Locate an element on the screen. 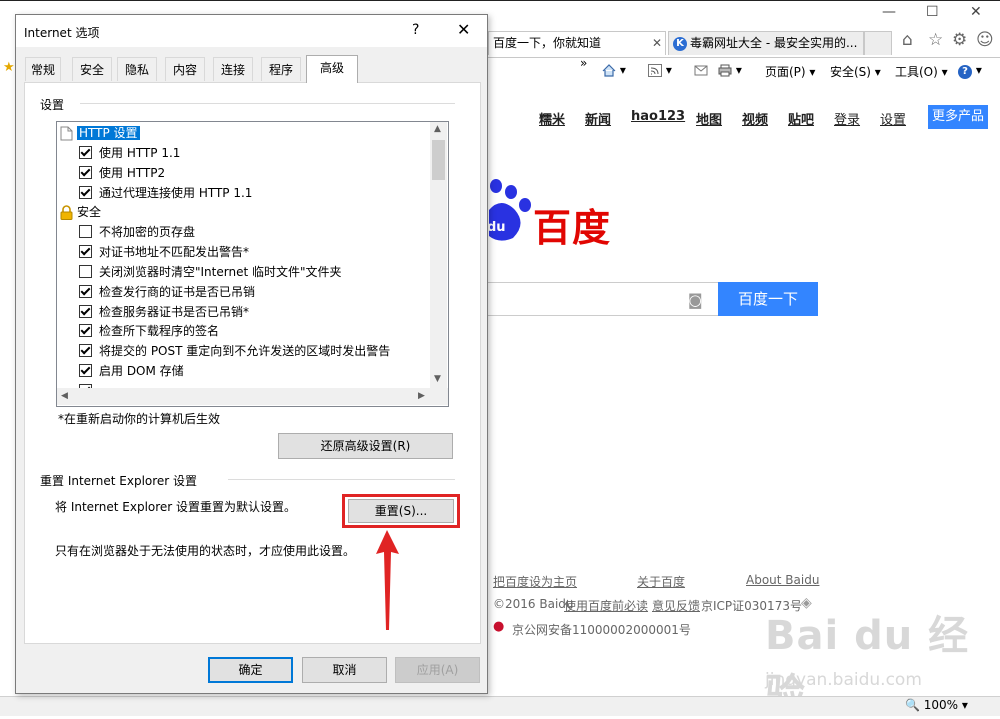 The height and width of the screenshot is (719, 1000). search-button: 百度一下 is located at coordinates (768, 299).